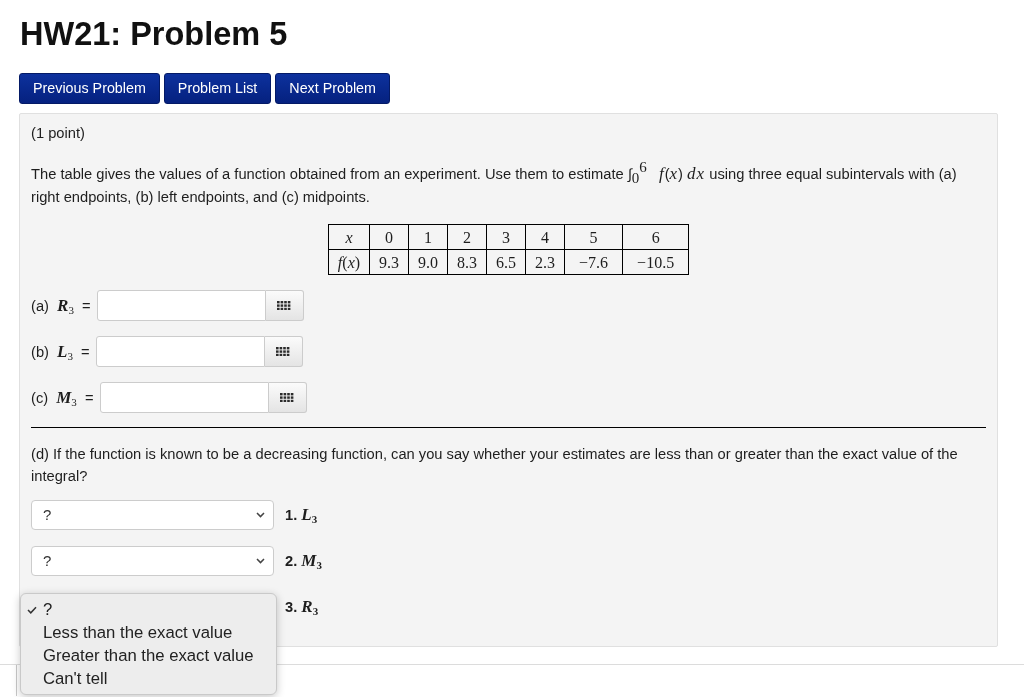 This screenshot has height=697, width=1024. Describe the element at coordinates (303, 561) in the screenshot. I see `dropdown-label: 2. M$_{3}$` at that location.